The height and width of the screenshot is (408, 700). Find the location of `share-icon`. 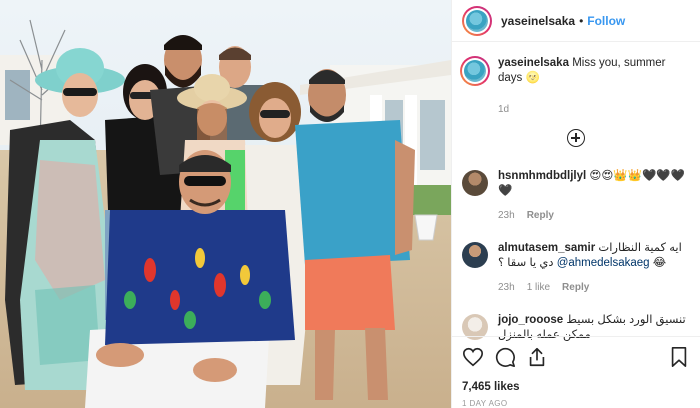

share-icon is located at coordinates (537, 357).